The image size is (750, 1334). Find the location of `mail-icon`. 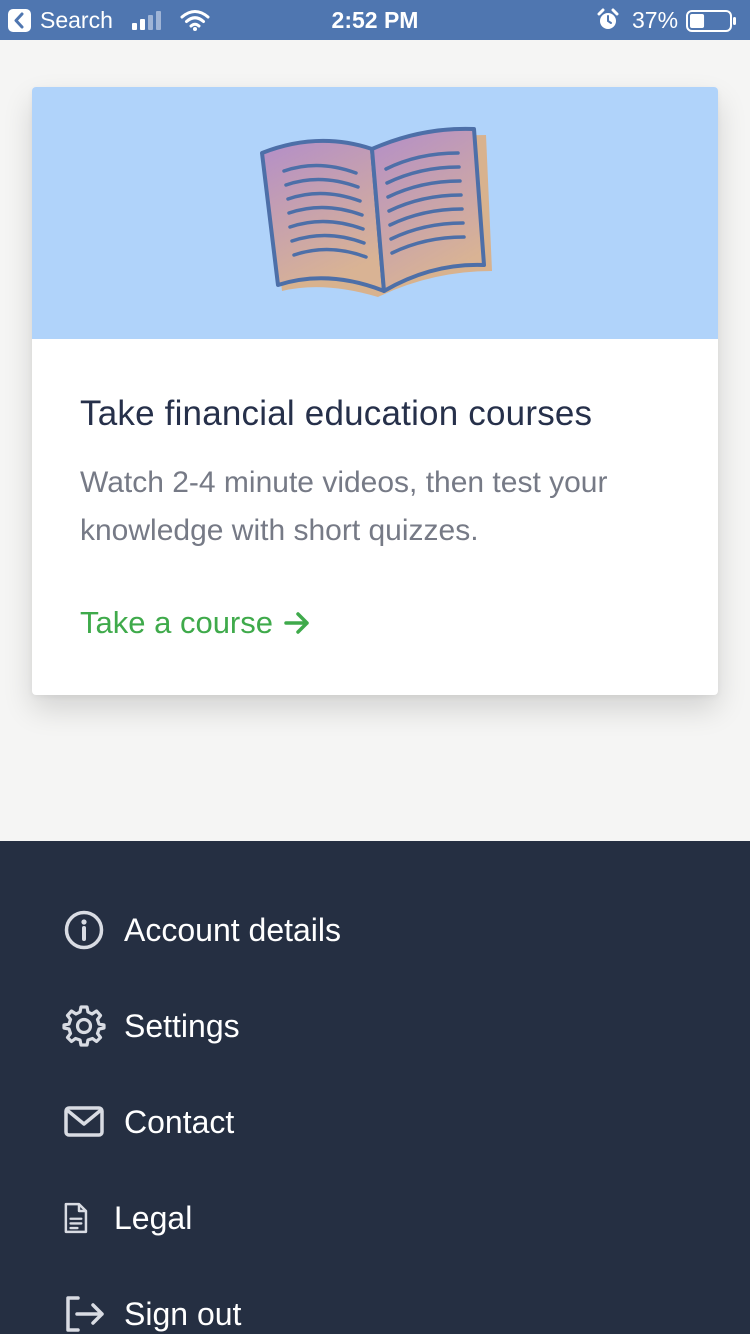

mail-icon is located at coordinates (84, 1121).